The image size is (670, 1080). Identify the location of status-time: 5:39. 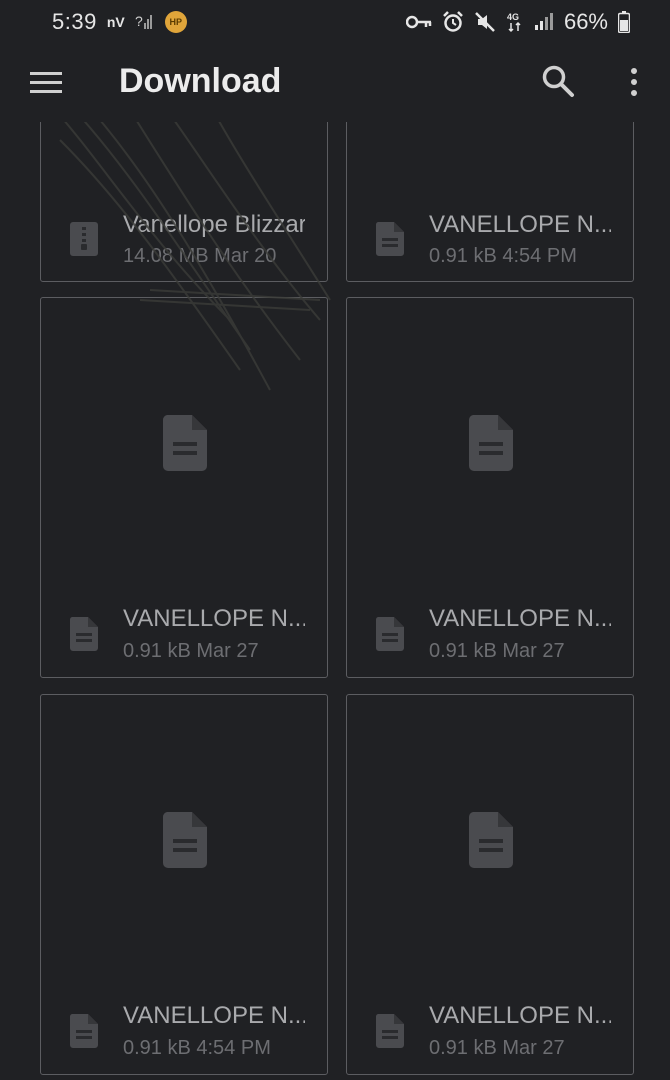
(74, 21).